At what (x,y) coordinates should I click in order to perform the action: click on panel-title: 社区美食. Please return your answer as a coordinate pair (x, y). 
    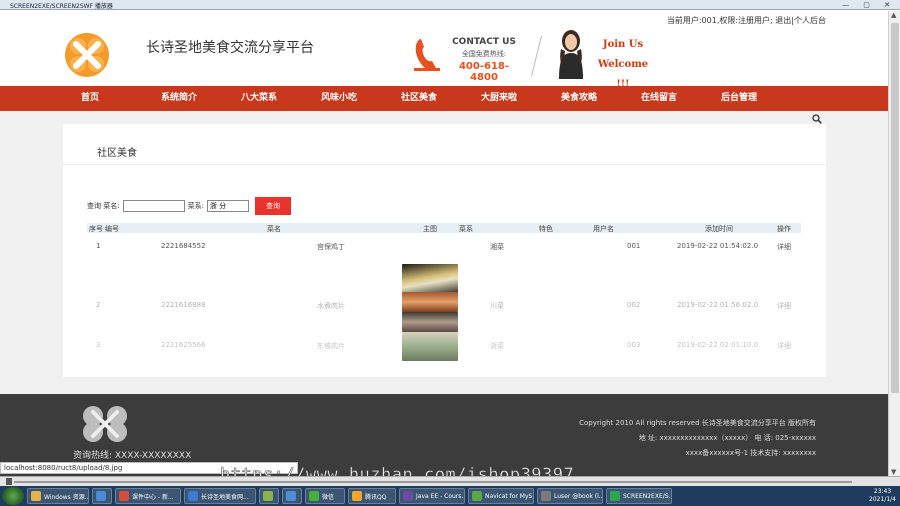
    Looking at the image, I should click on (117, 153).